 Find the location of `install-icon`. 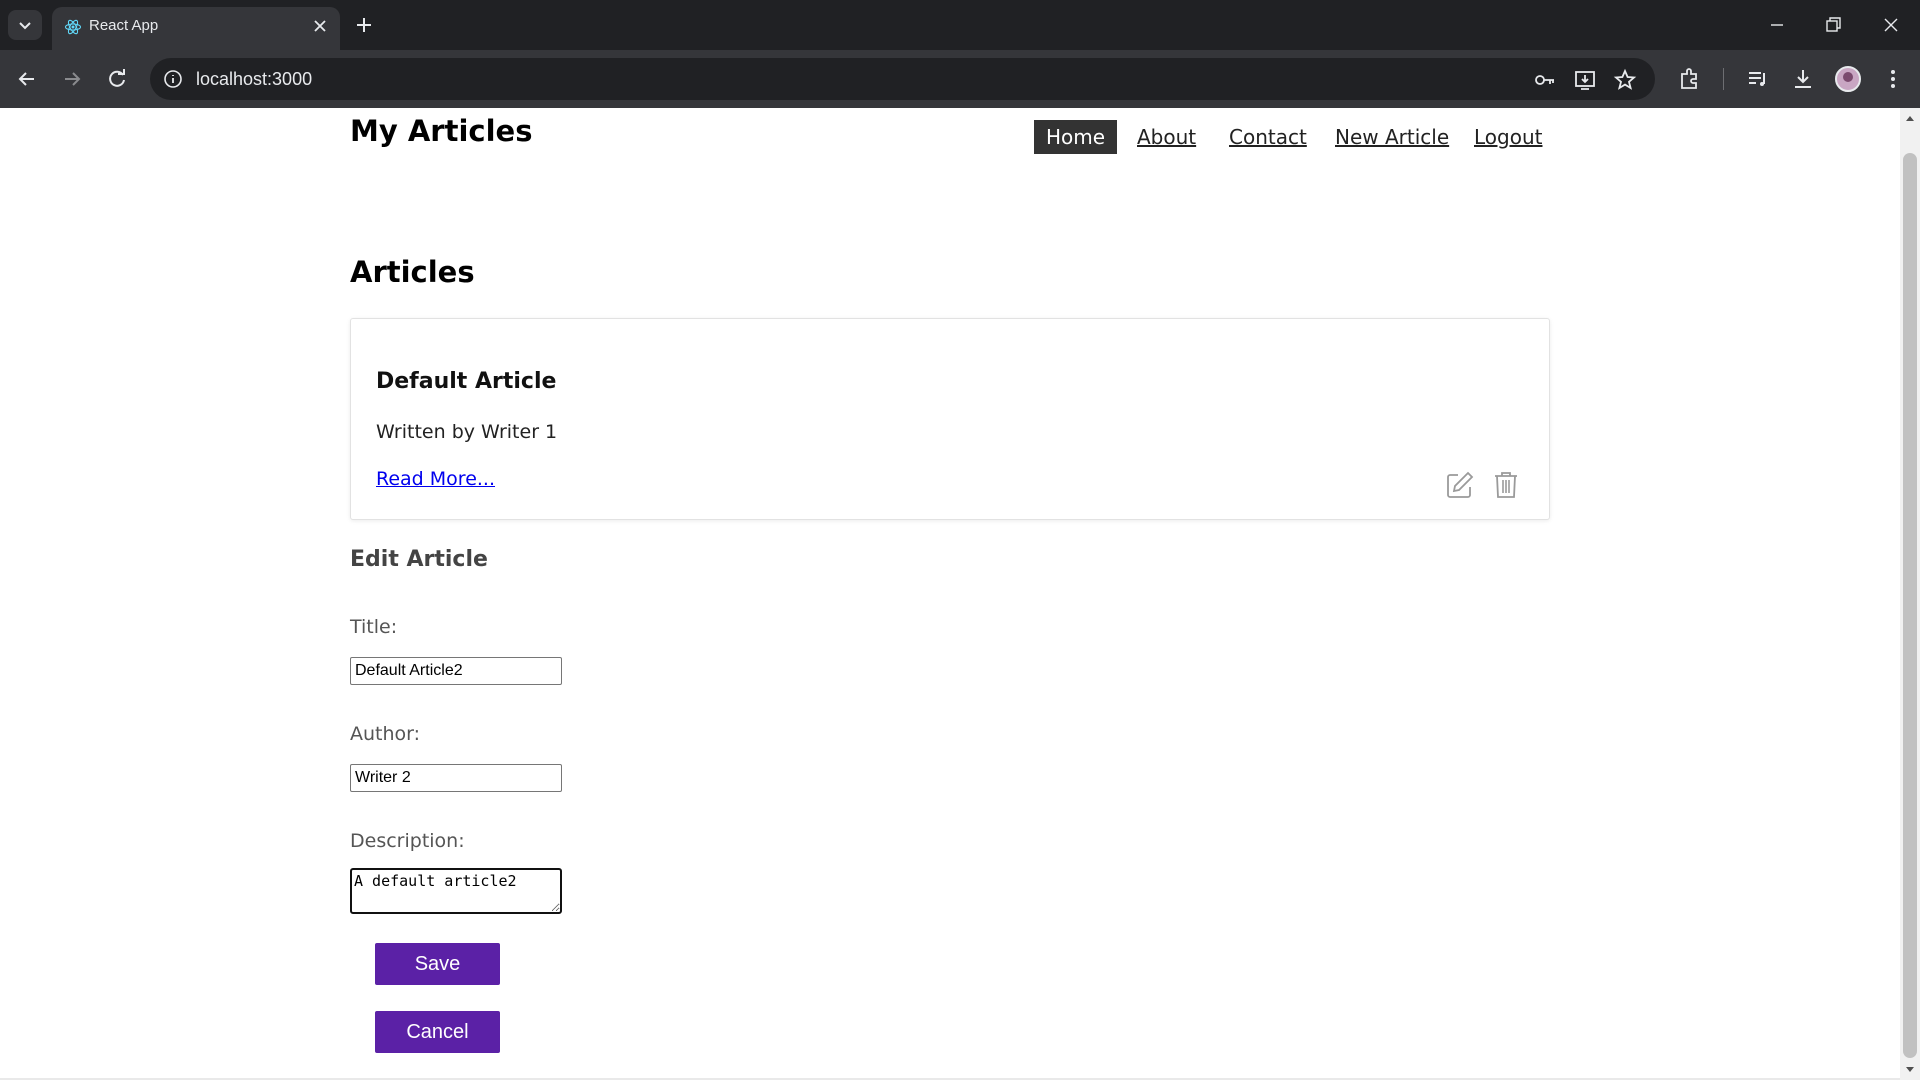

install-icon is located at coordinates (1585, 80).